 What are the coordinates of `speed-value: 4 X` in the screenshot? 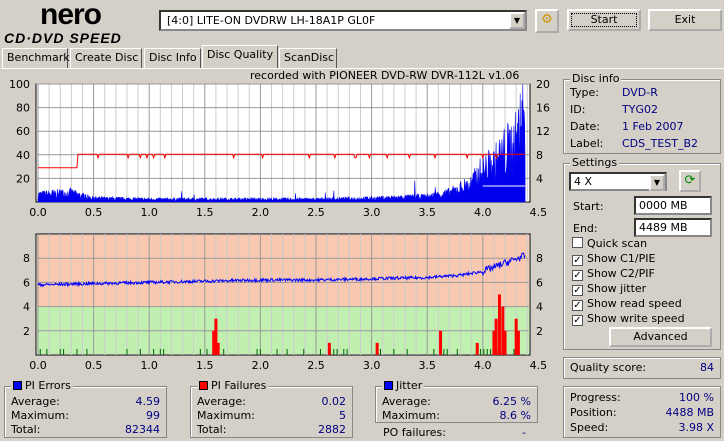 It's located at (583, 181).